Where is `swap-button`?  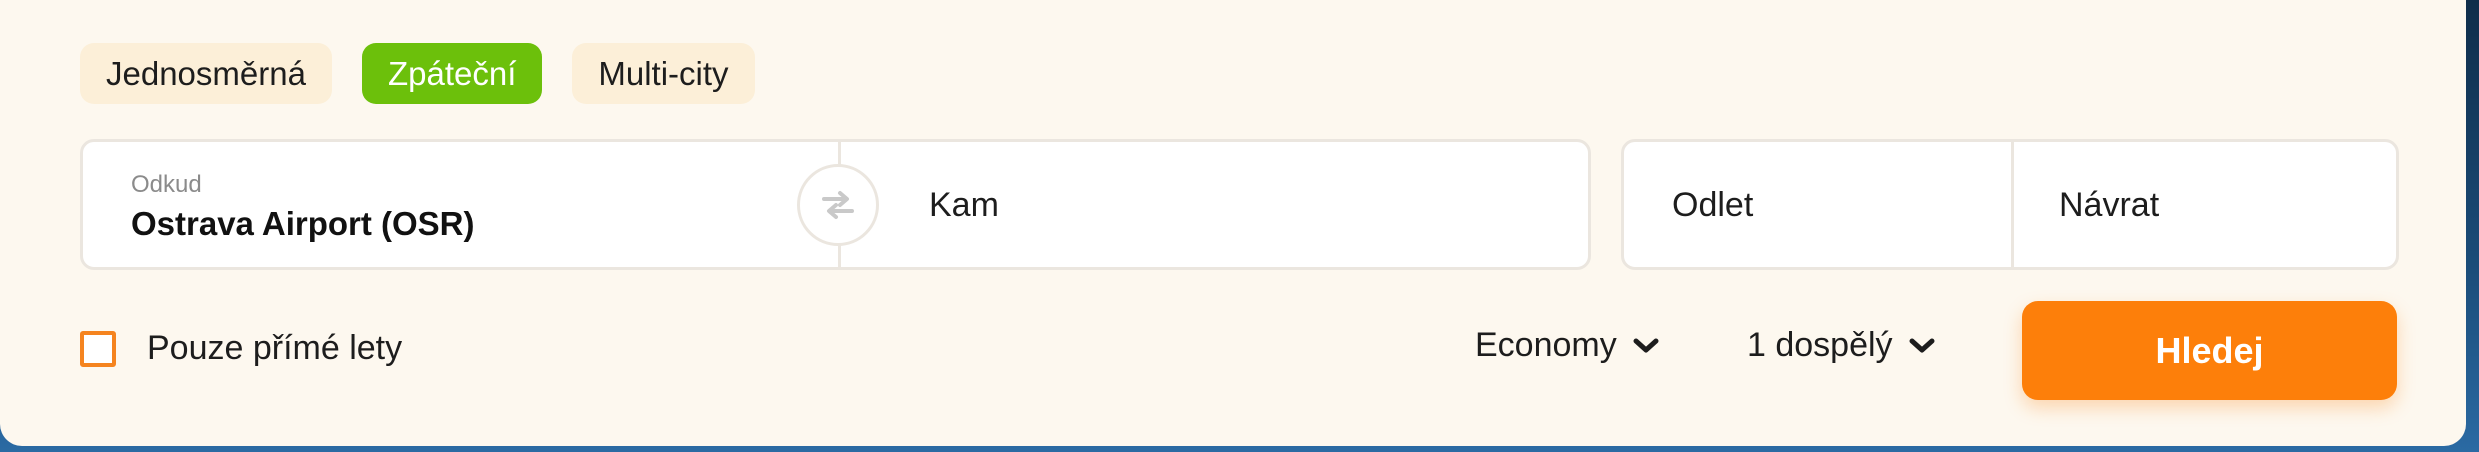 swap-button is located at coordinates (838, 205).